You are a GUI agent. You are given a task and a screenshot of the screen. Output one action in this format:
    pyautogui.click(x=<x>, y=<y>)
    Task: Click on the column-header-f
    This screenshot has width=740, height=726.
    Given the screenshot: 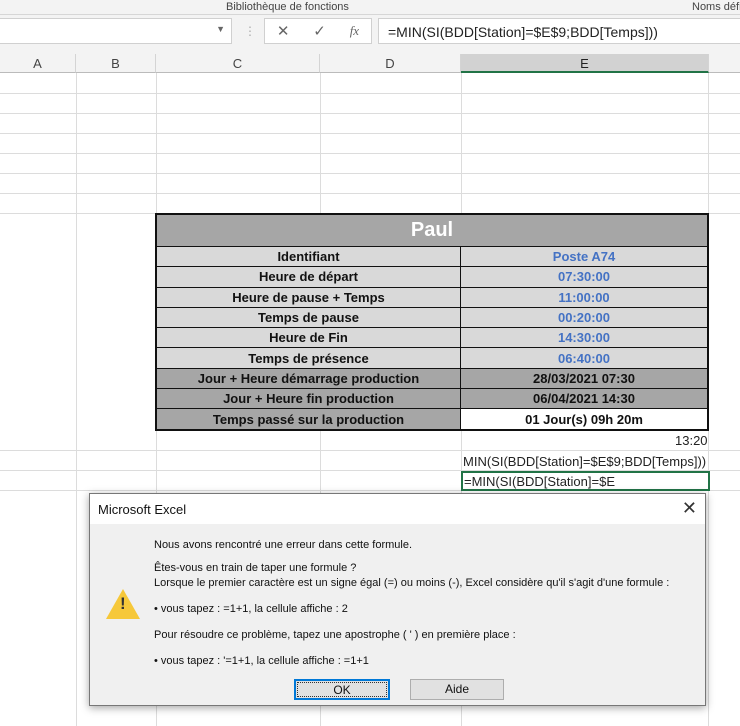 What is the action you would take?
    pyautogui.click(x=724, y=63)
    